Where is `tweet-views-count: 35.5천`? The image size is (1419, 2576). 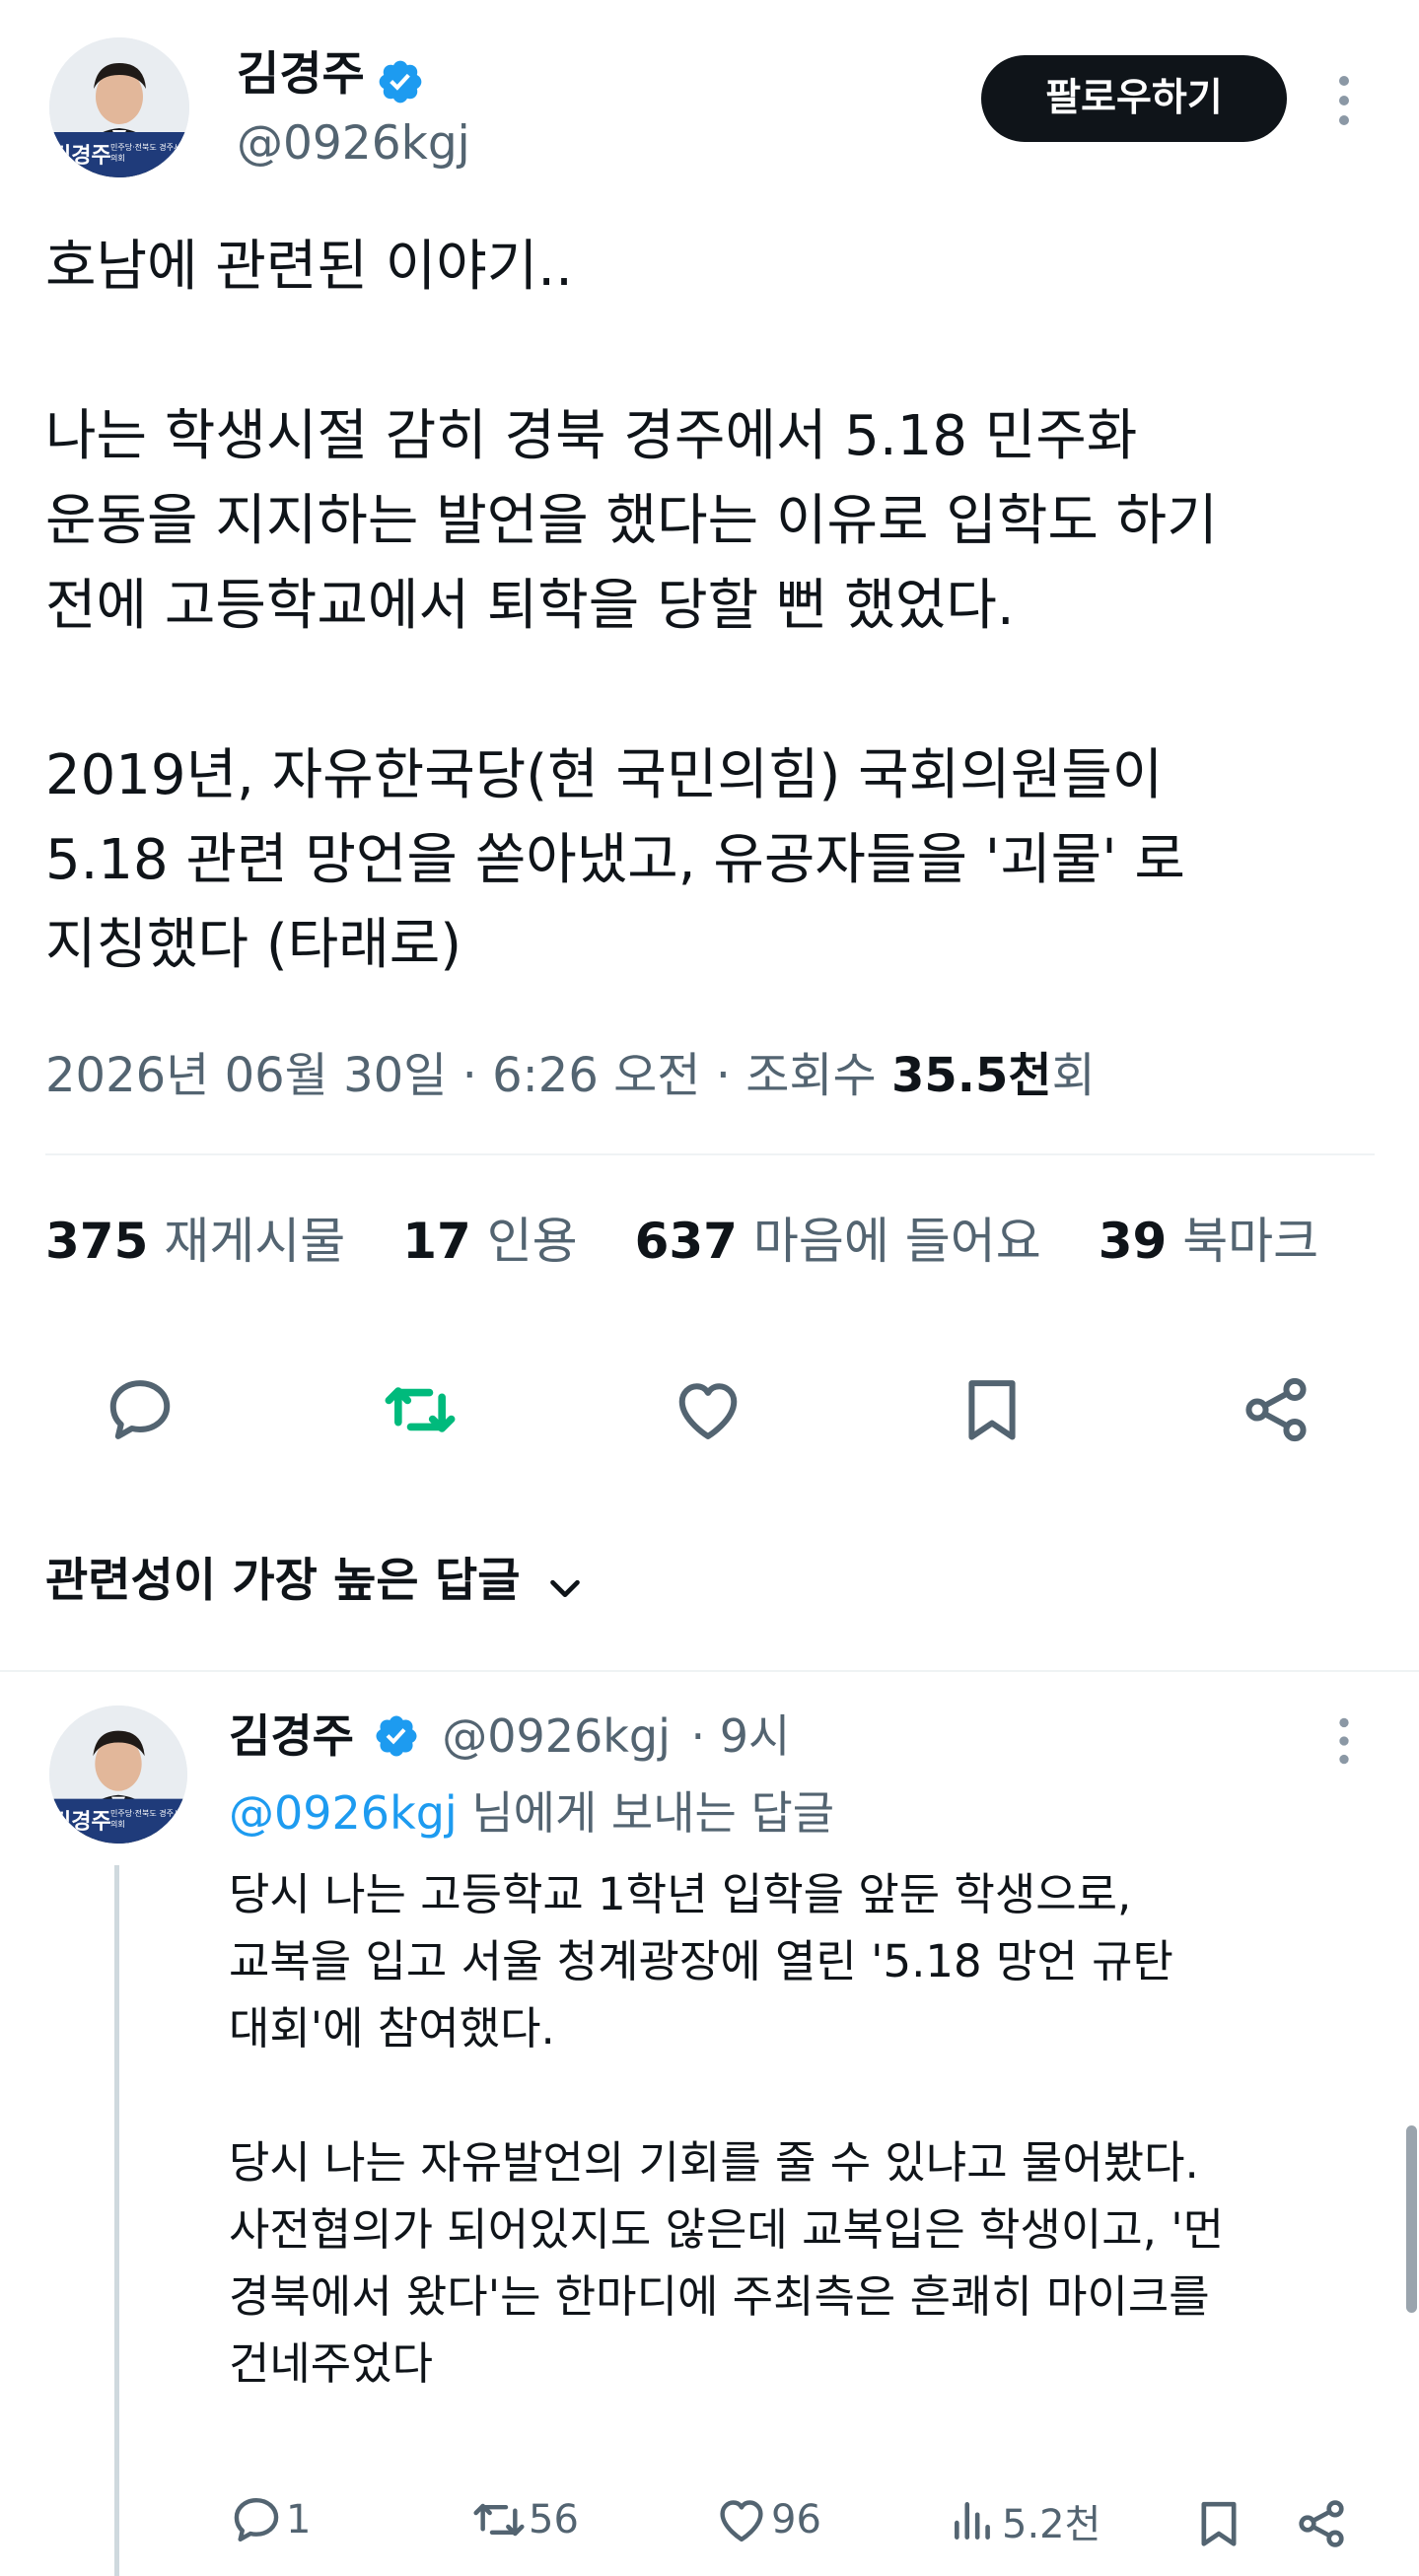 tweet-views-count: 35.5천 is located at coordinates (971, 1076).